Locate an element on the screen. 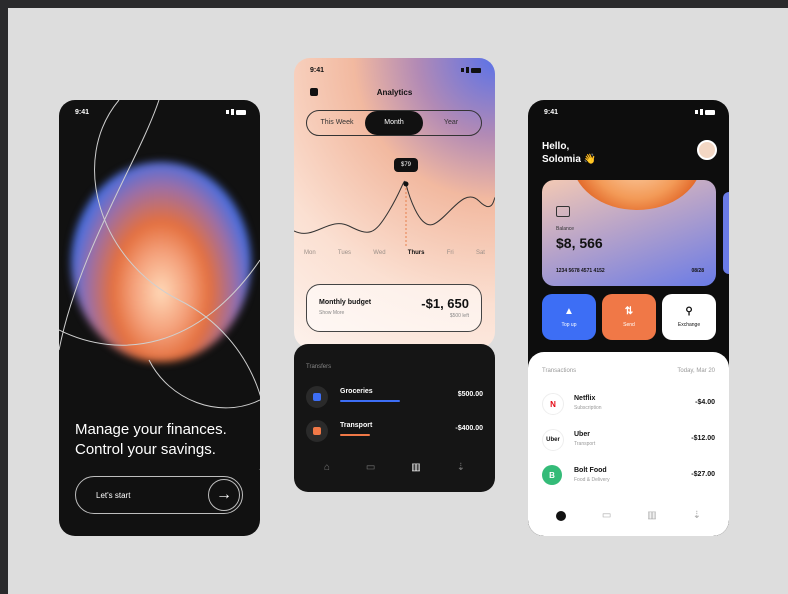 The image size is (788, 594). budget-note: $500 left is located at coordinates (459, 316).